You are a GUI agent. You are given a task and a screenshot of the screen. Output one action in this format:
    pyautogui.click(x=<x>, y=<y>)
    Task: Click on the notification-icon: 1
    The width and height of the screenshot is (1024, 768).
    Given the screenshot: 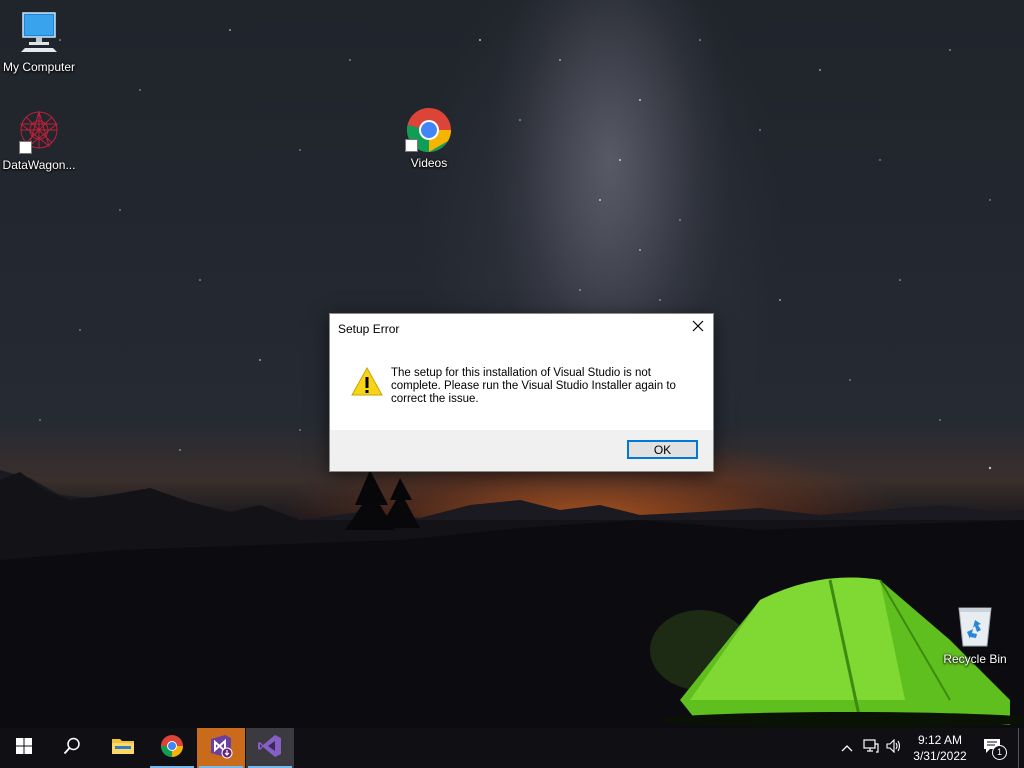 What is the action you would take?
    pyautogui.click(x=995, y=749)
    